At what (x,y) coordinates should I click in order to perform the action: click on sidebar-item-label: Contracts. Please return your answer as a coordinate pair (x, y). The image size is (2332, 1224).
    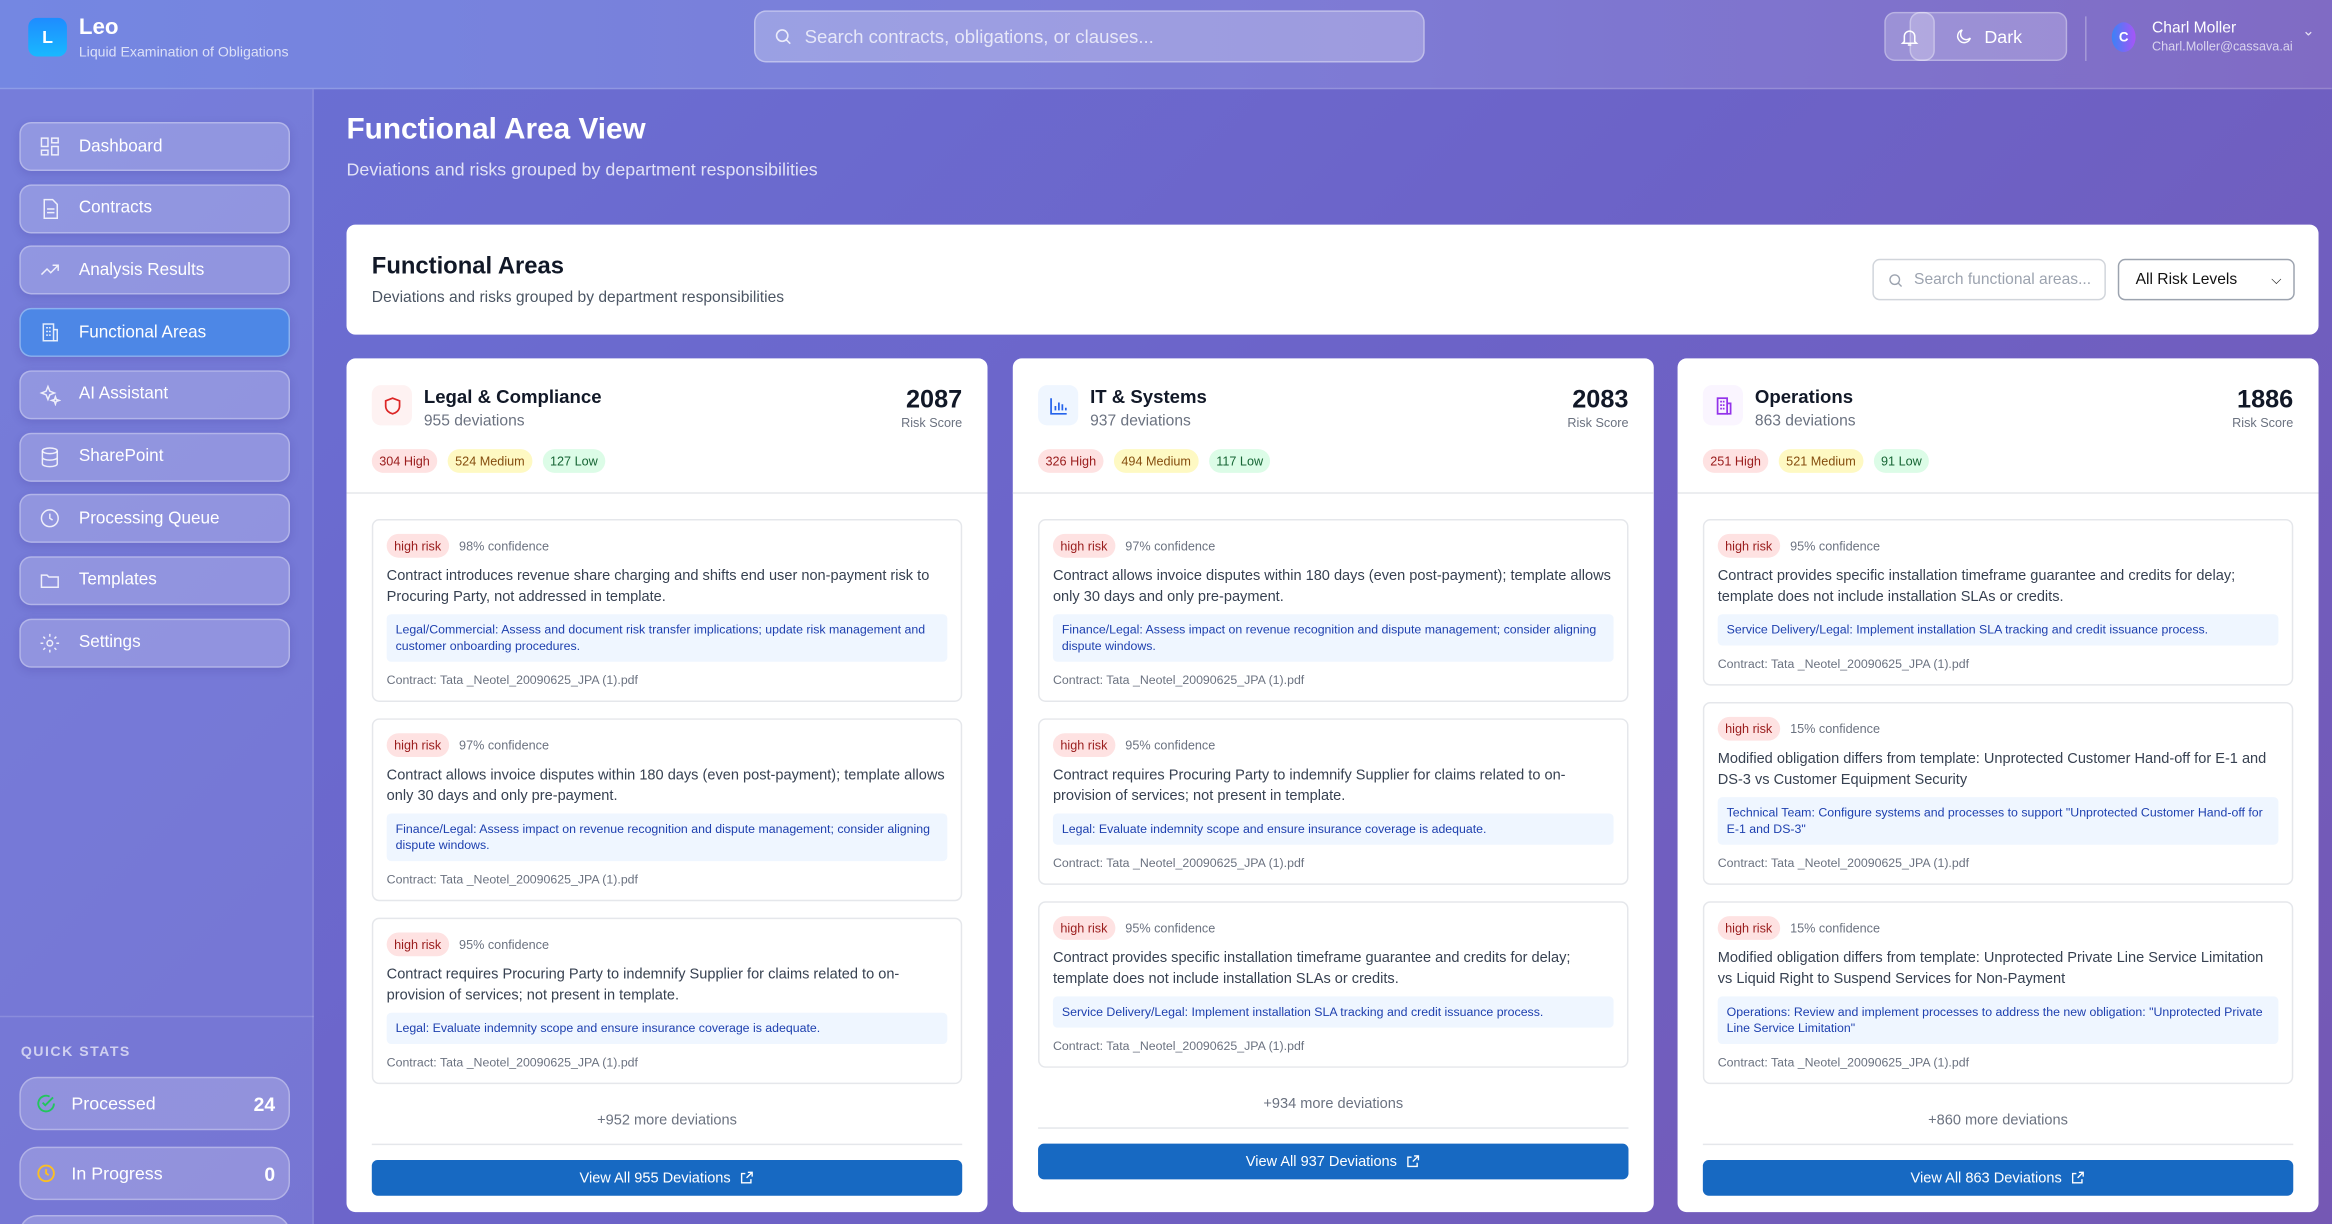
    Looking at the image, I should click on (115, 208).